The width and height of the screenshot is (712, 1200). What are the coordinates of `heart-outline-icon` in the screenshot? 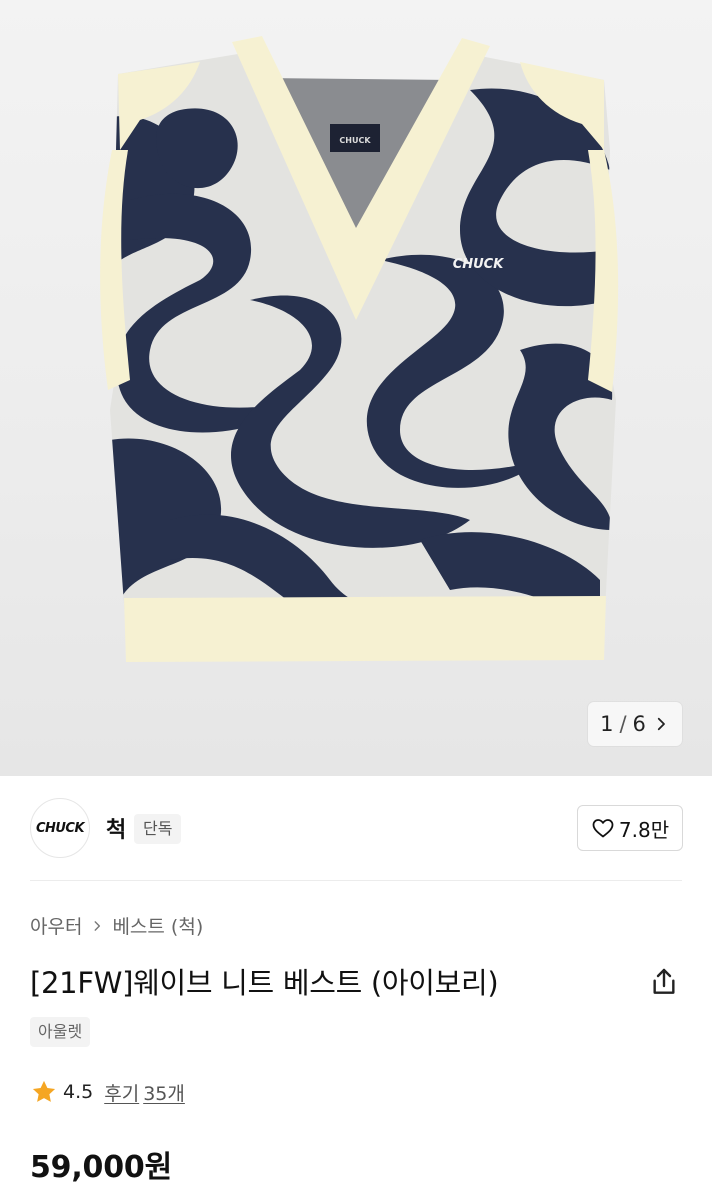 It's located at (603, 828).